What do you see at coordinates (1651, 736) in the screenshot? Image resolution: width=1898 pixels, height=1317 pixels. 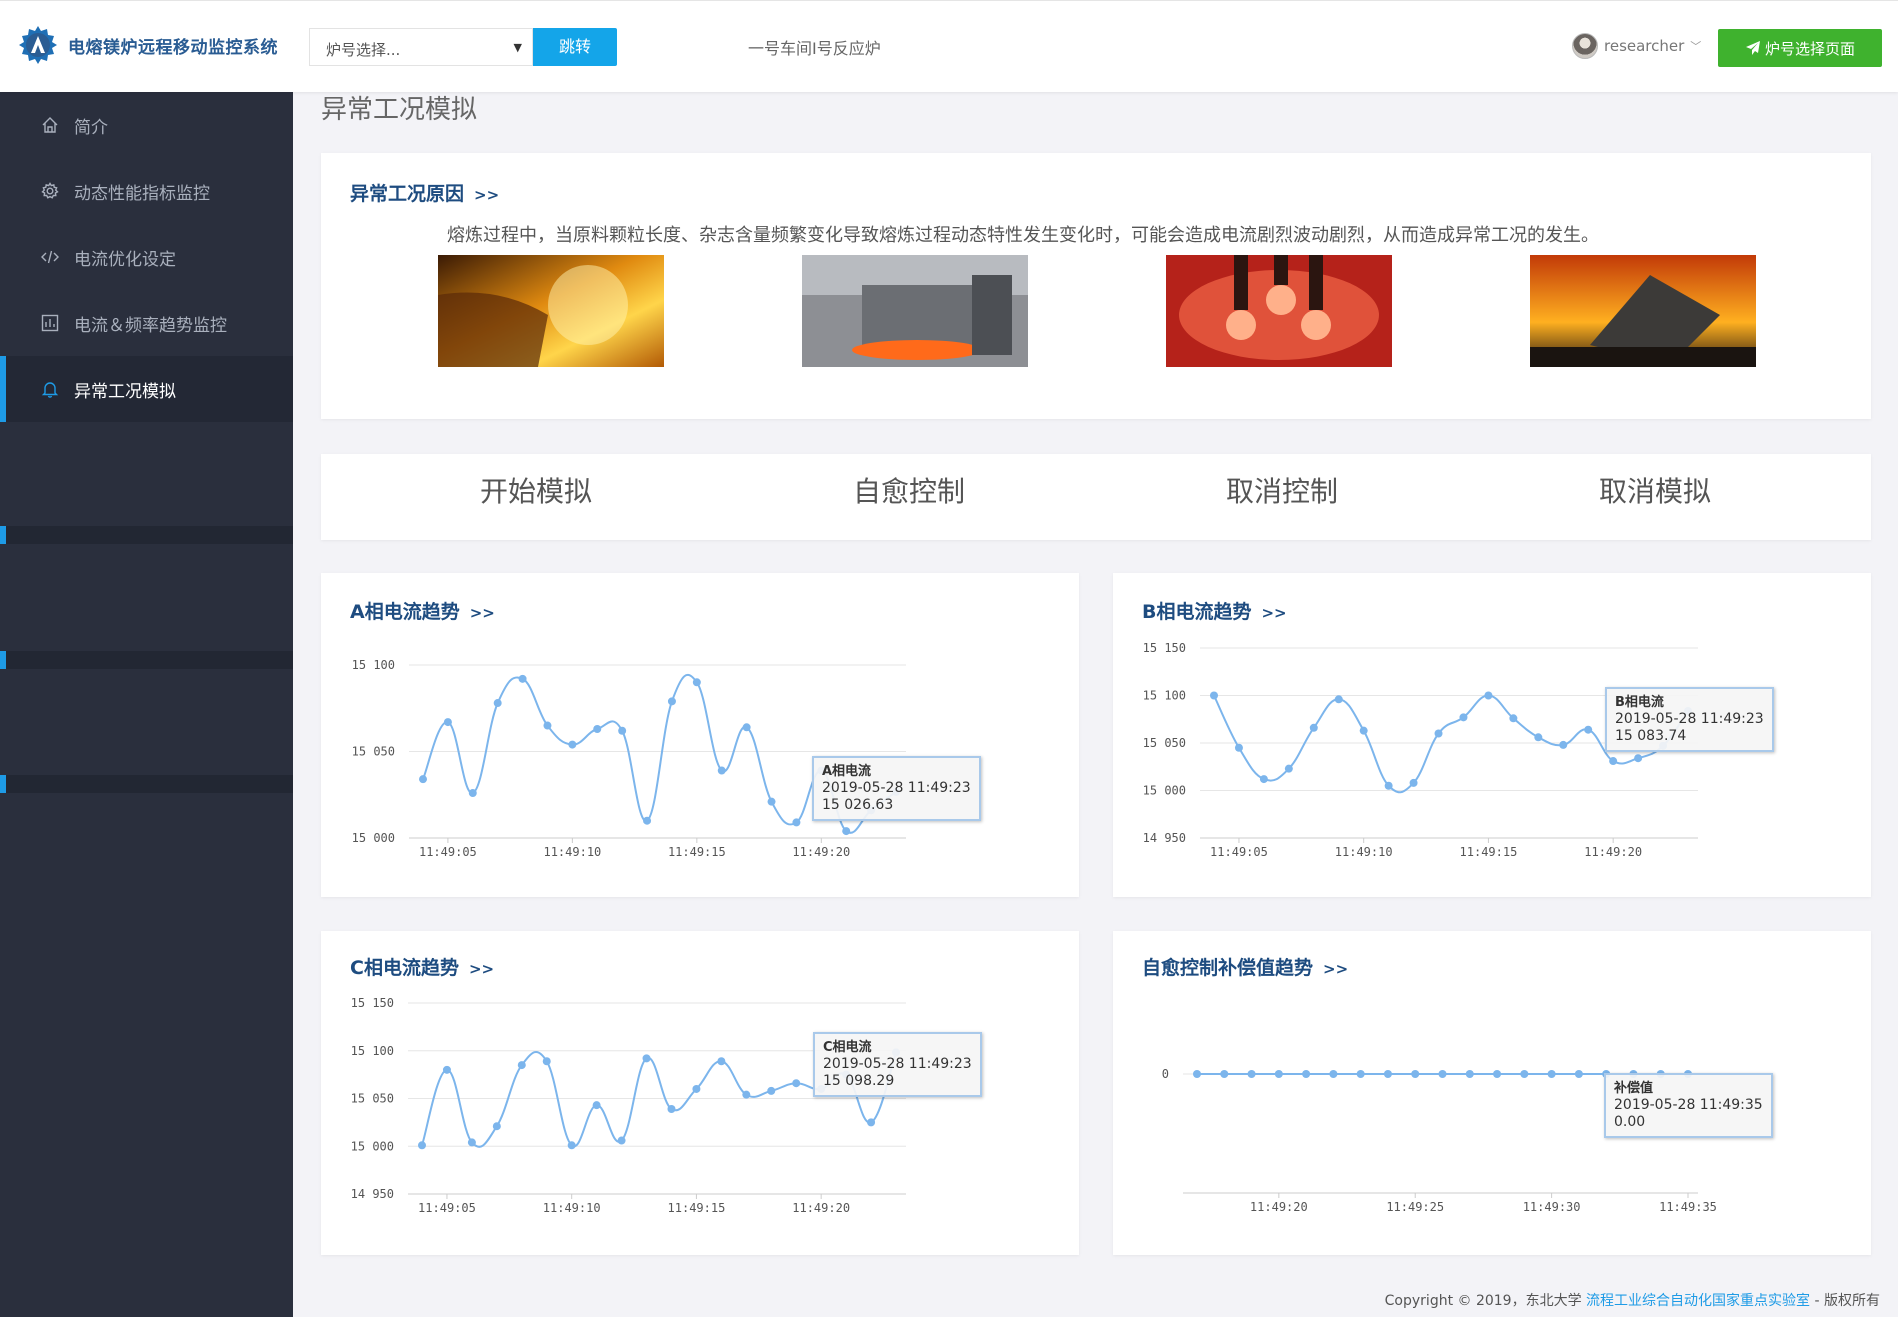 I see `tooltip-value: 15 083.74` at bounding box center [1651, 736].